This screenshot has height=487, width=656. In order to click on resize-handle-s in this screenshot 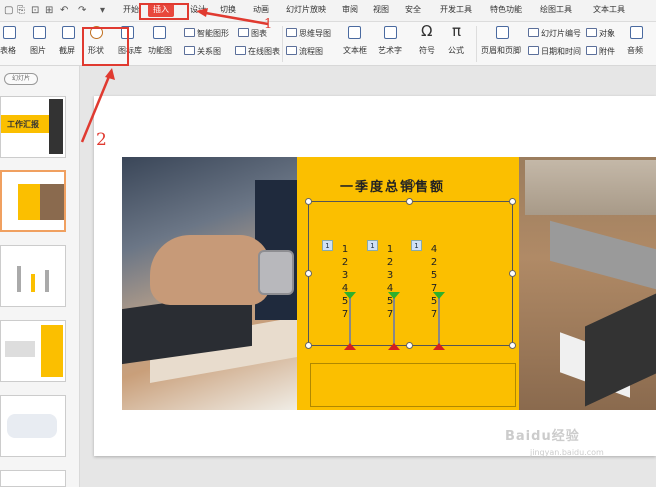, I will do `click(409, 345)`.